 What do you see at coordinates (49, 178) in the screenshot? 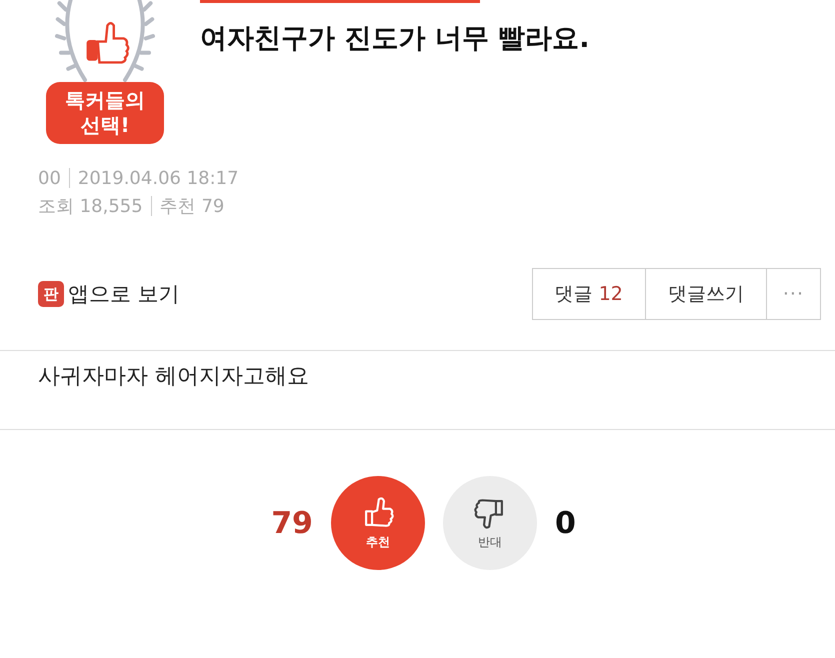
I see `author-name: 00` at bounding box center [49, 178].